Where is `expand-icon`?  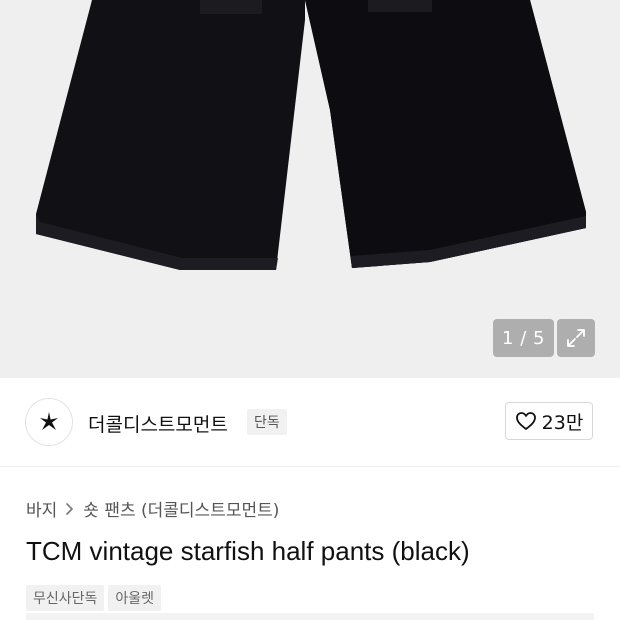 expand-icon is located at coordinates (576, 338).